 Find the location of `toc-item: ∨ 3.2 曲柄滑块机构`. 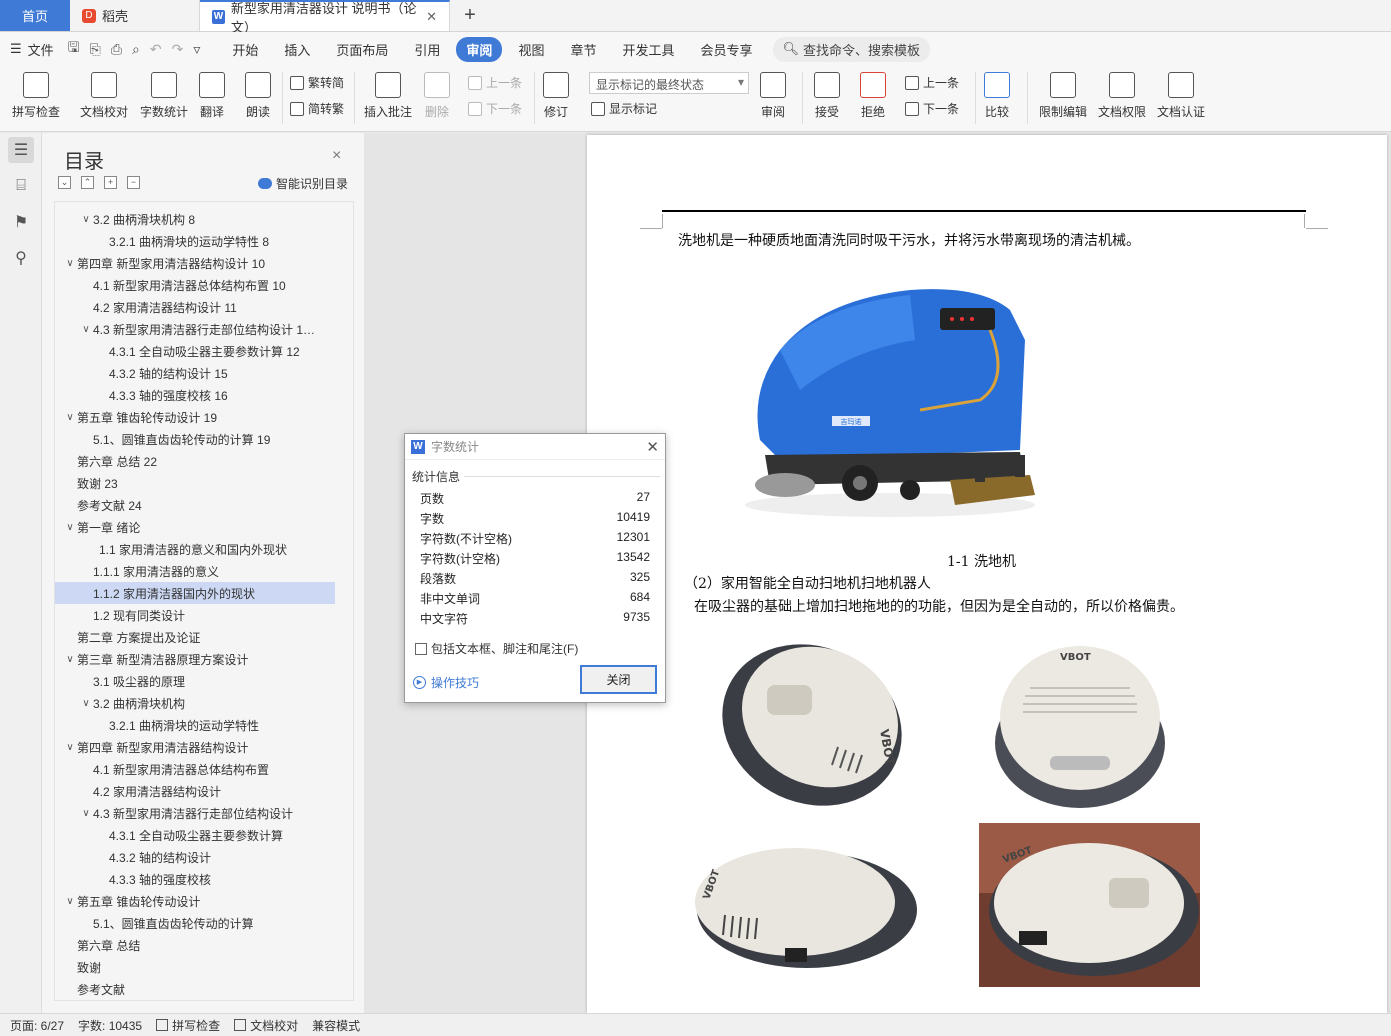

toc-item: ∨ 3.2 曲柄滑块机构 is located at coordinates (195, 703).